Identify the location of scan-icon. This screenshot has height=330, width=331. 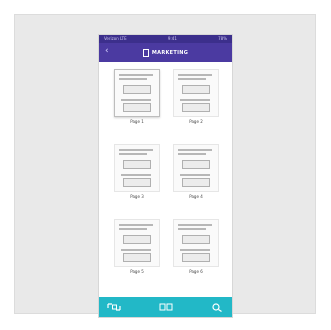
(114, 307).